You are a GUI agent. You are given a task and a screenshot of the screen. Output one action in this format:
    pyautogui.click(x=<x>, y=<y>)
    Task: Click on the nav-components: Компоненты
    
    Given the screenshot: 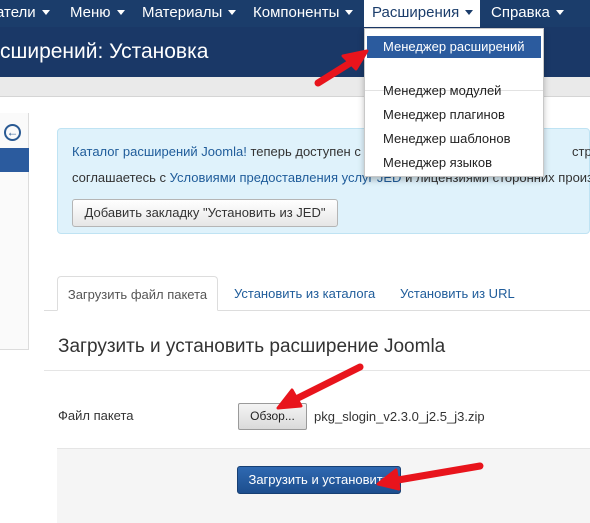 What is the action you would take?
    pyautogui.click(x=303, y=13)
    